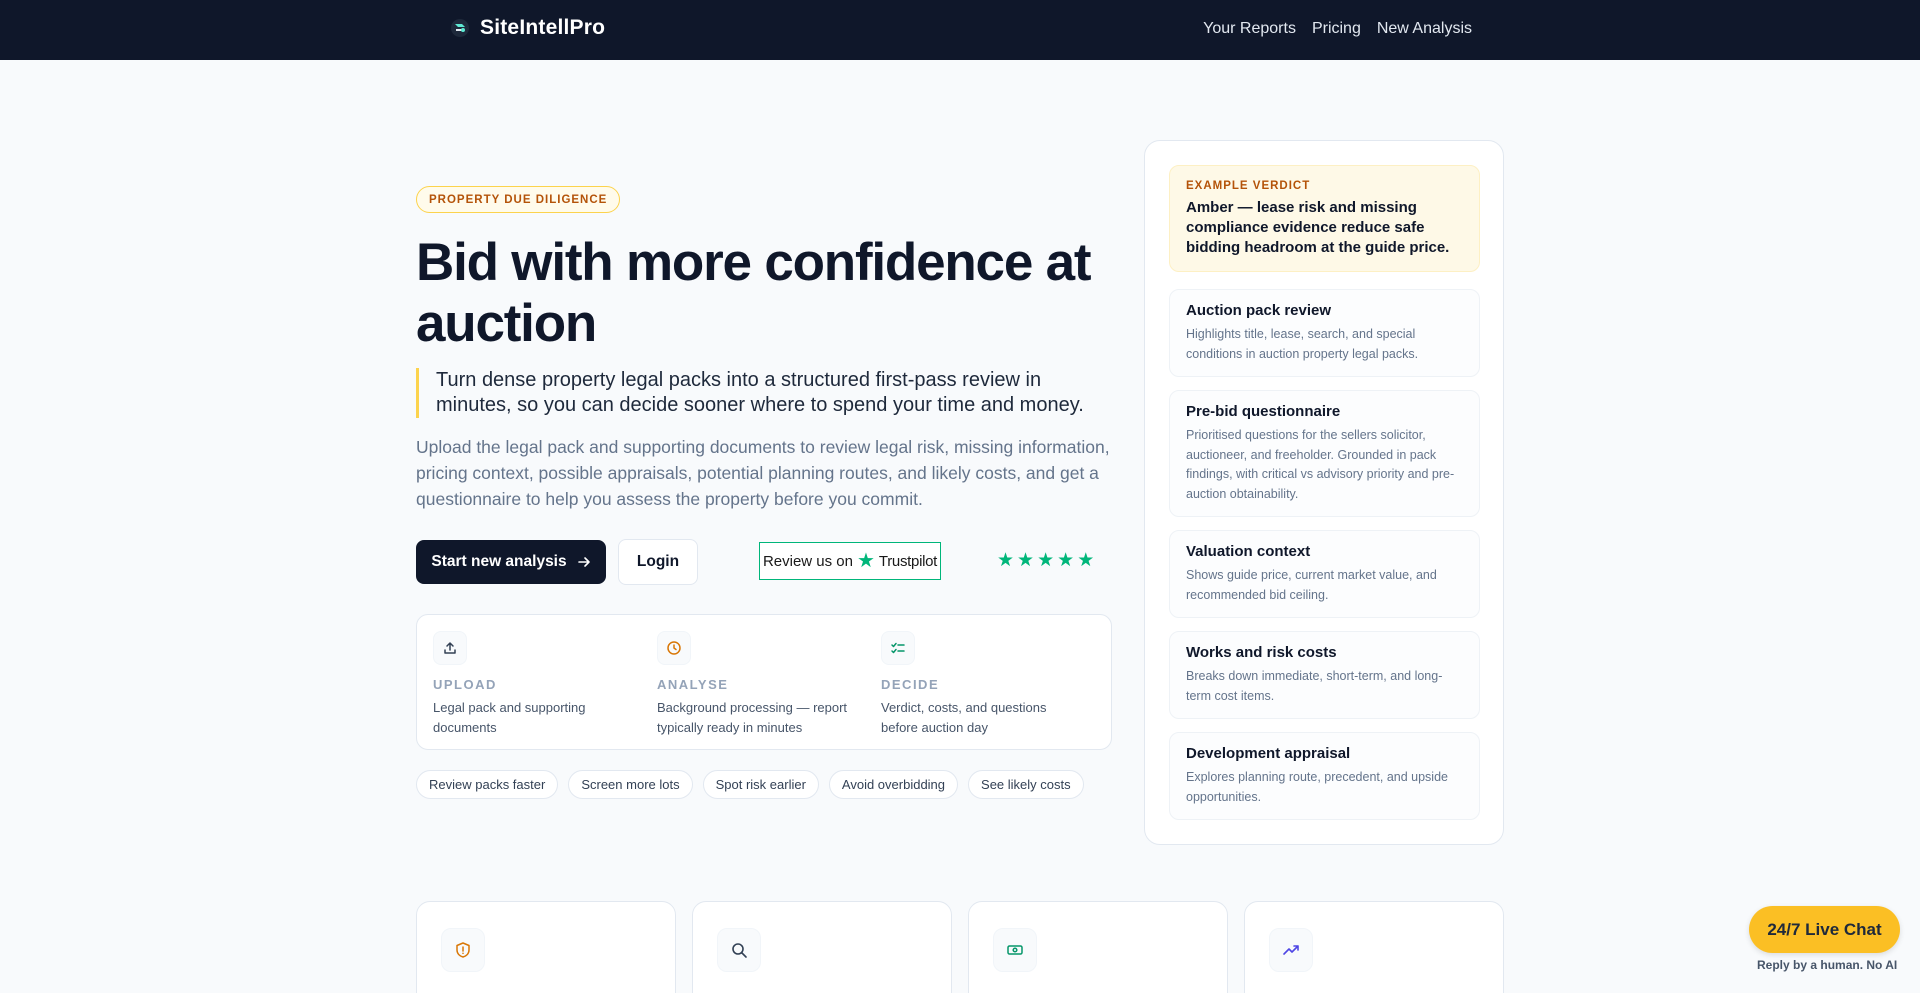 Image resolution: width=1920 pixels, height=993 pixels. I want to click on chip: Screen more lots, so click(630, 784).